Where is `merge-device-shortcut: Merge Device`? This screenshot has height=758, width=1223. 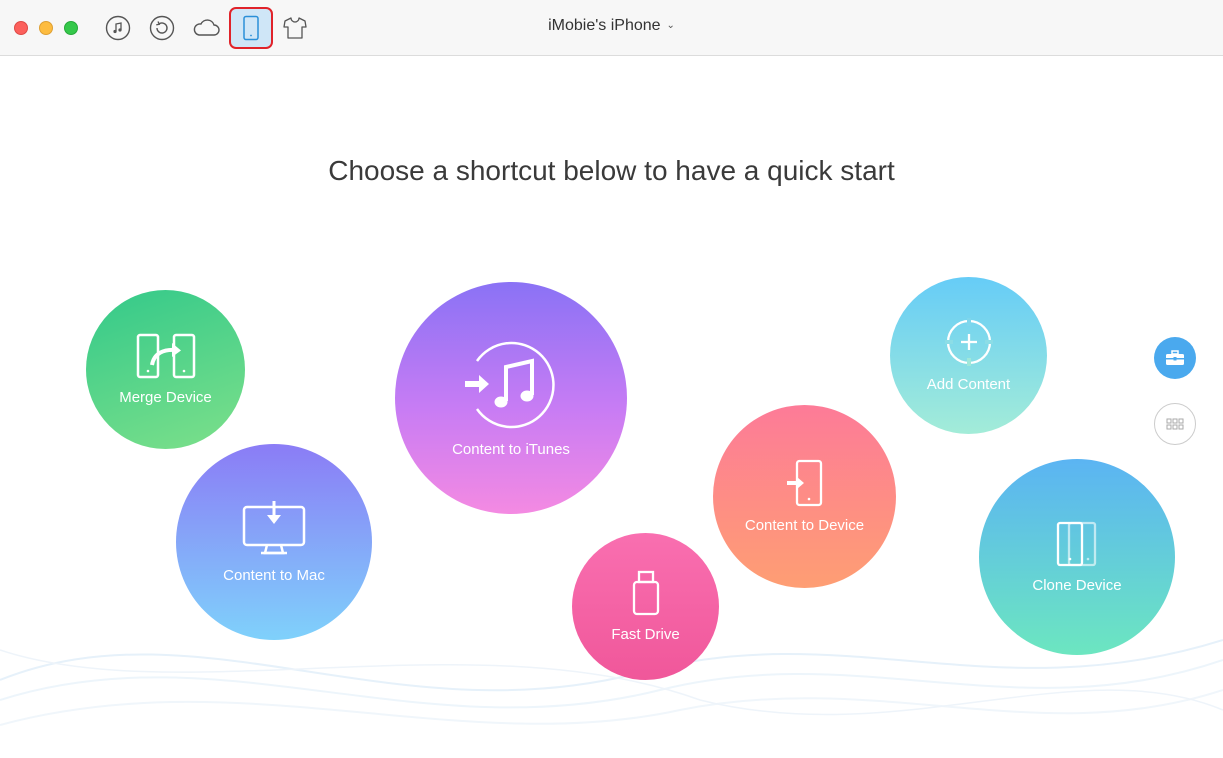
merge-device-shortcut: Merge Device is located at coordinates (165, 369).